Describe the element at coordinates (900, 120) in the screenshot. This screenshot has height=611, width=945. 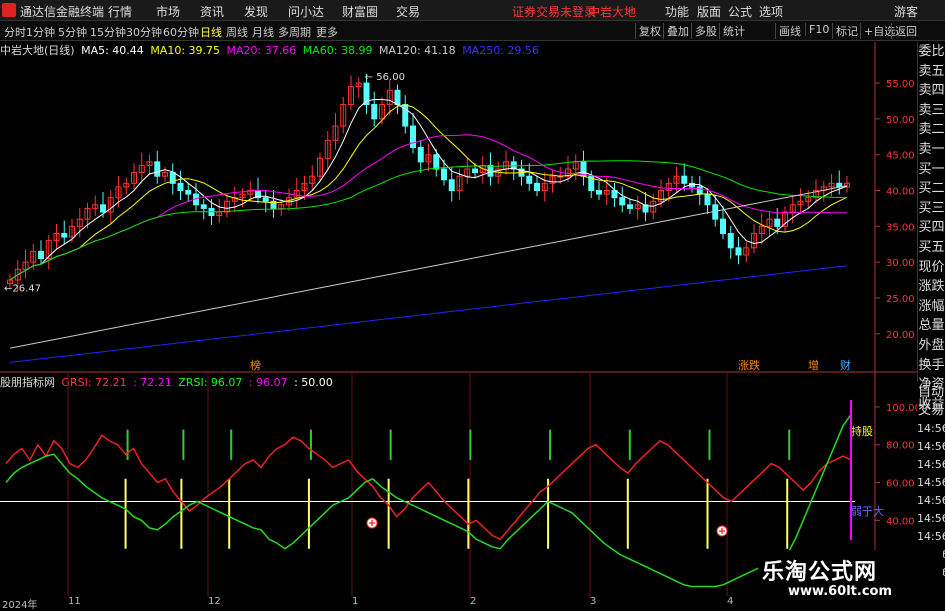
I see `price-tick-label-6: 50.00` at that location.